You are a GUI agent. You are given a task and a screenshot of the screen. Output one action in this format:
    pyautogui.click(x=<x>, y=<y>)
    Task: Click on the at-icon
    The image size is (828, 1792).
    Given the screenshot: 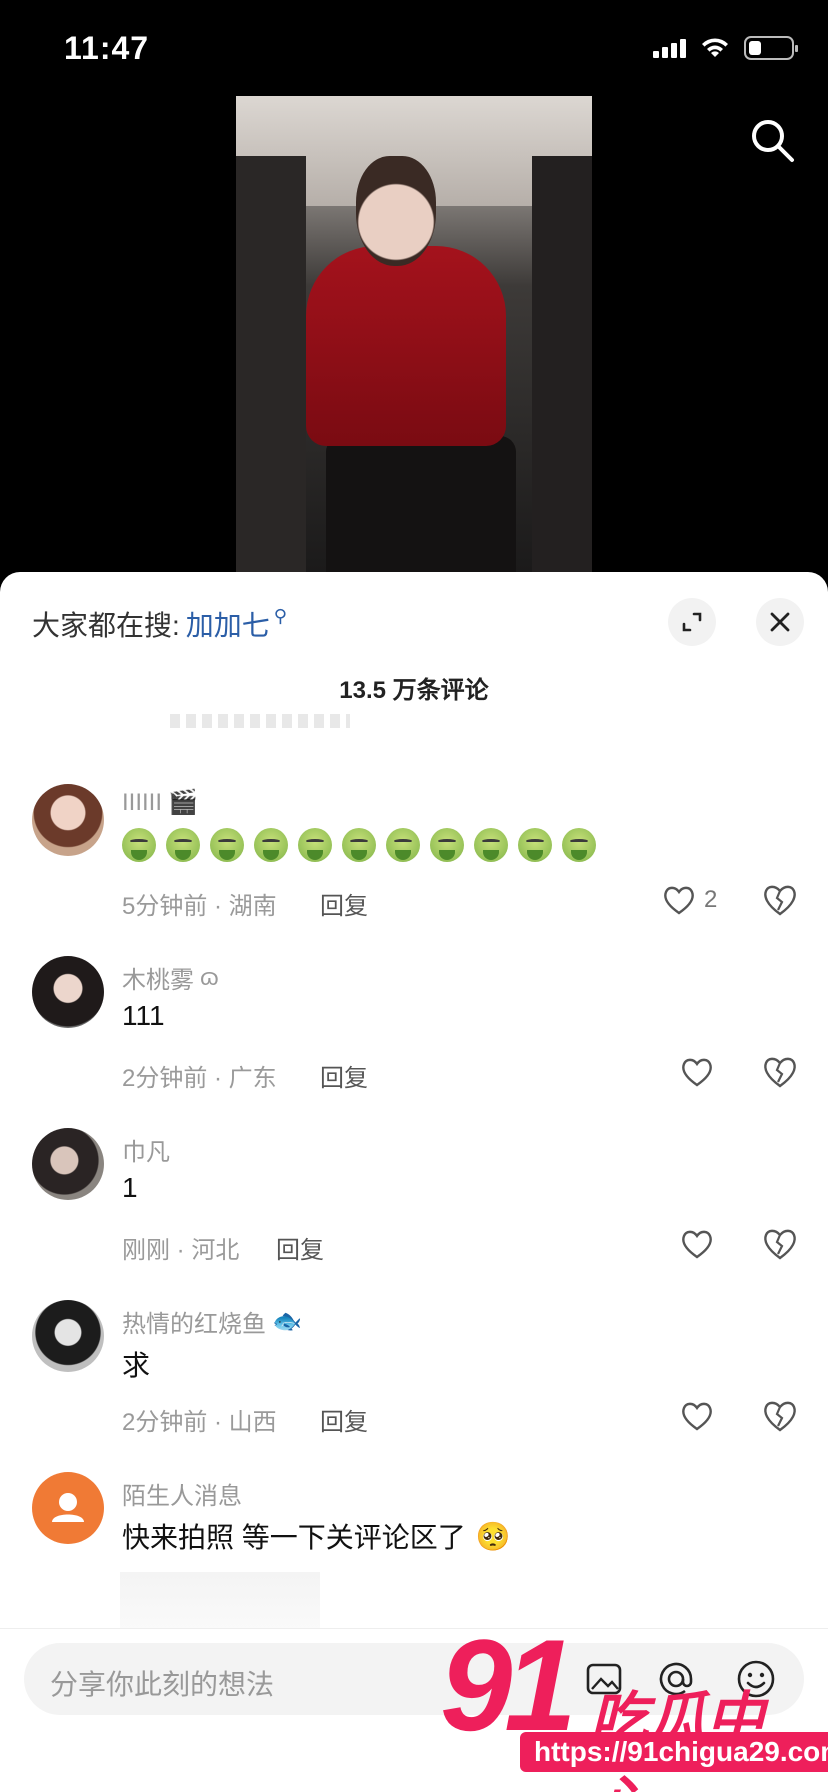 What is the action you would take?
    pyautogui.click(x=676, y=1679)
    